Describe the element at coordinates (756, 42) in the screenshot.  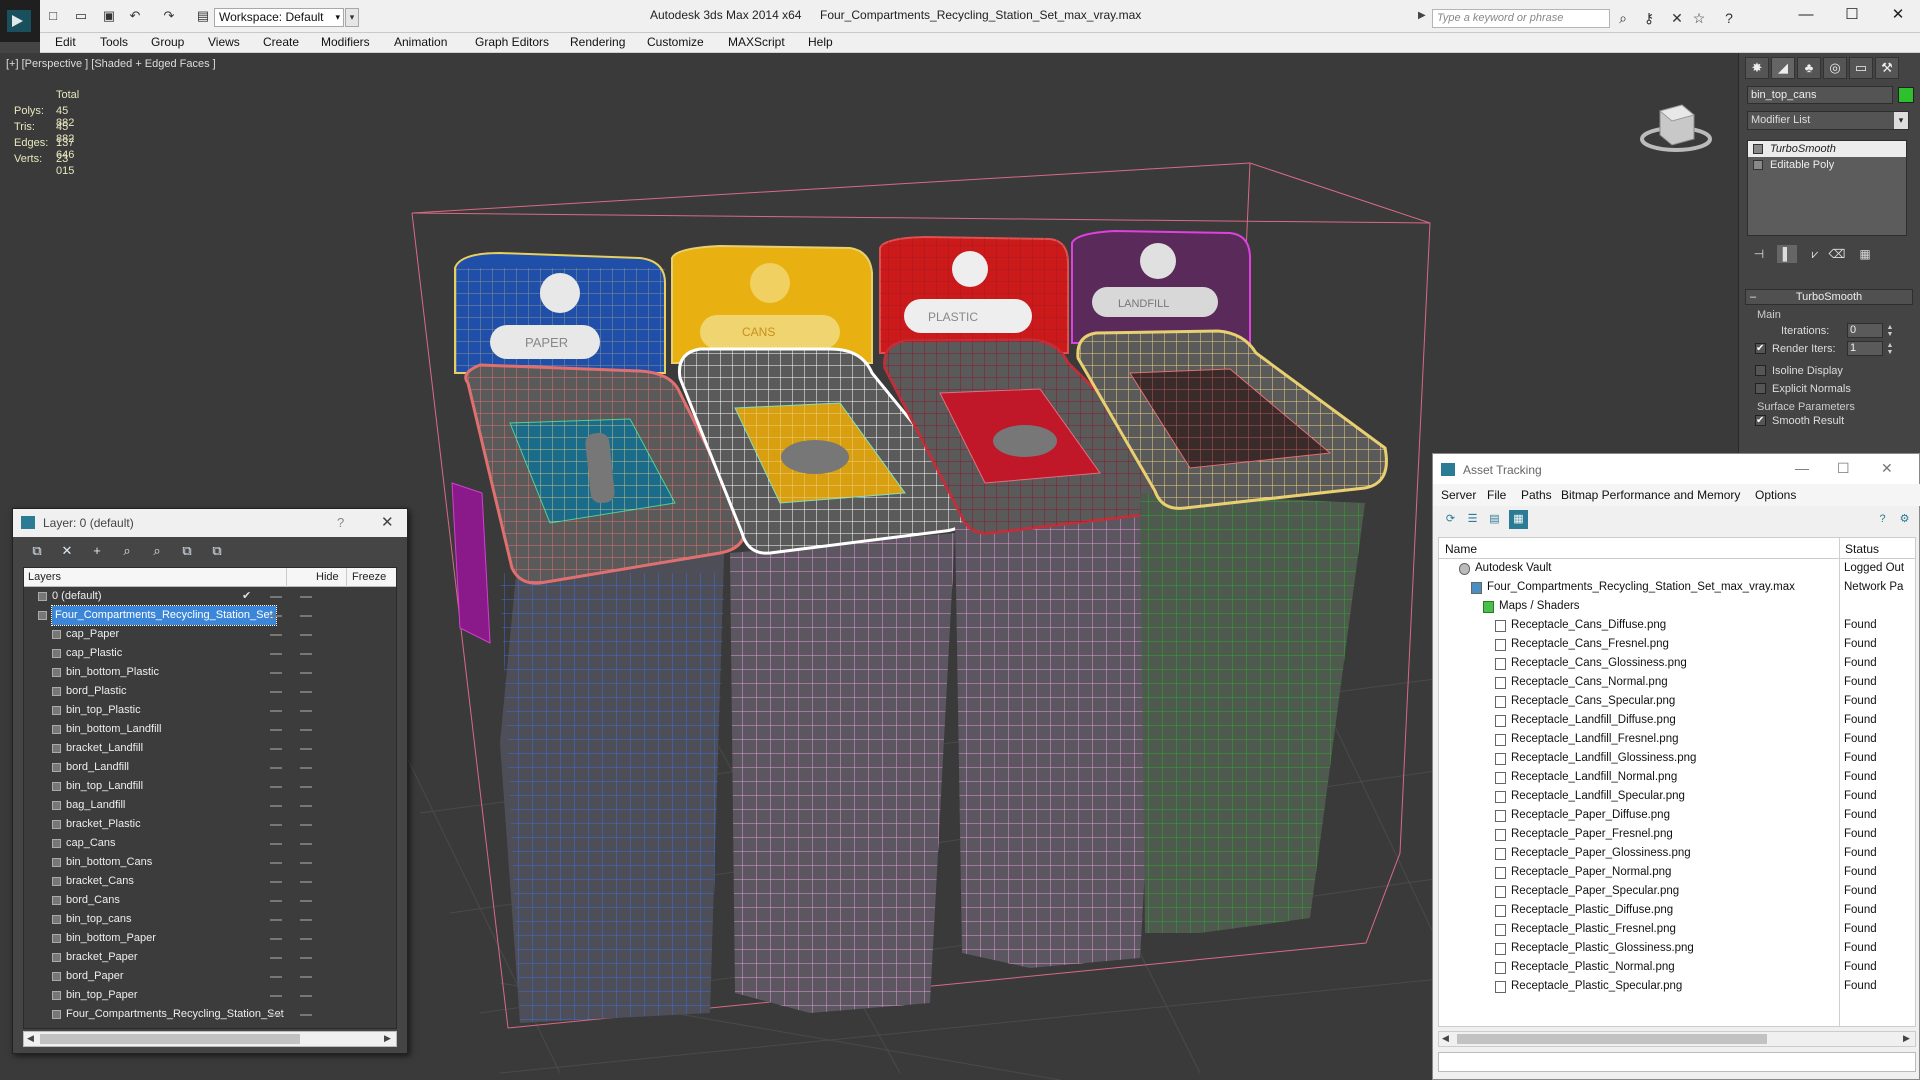
I see `menu-maxscript: MAXScript` at that location.